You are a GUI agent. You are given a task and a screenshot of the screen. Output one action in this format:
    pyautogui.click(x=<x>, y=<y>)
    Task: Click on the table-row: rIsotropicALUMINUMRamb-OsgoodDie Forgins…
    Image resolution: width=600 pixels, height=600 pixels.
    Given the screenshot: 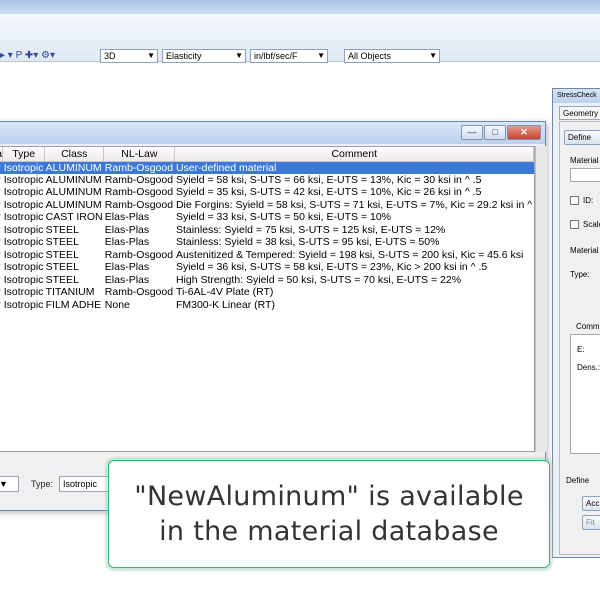 What is the action you would take?
    pyautogui.click(x=267, y=205)
    